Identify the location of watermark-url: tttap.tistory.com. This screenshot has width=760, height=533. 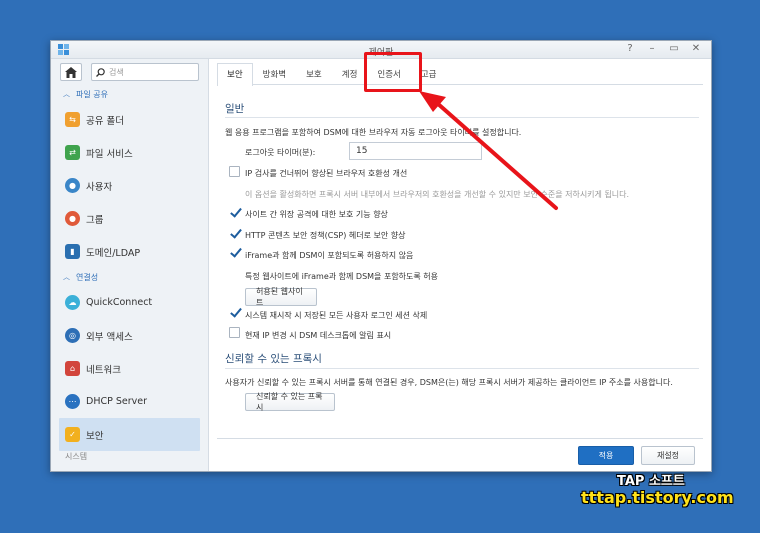
(657, 497).